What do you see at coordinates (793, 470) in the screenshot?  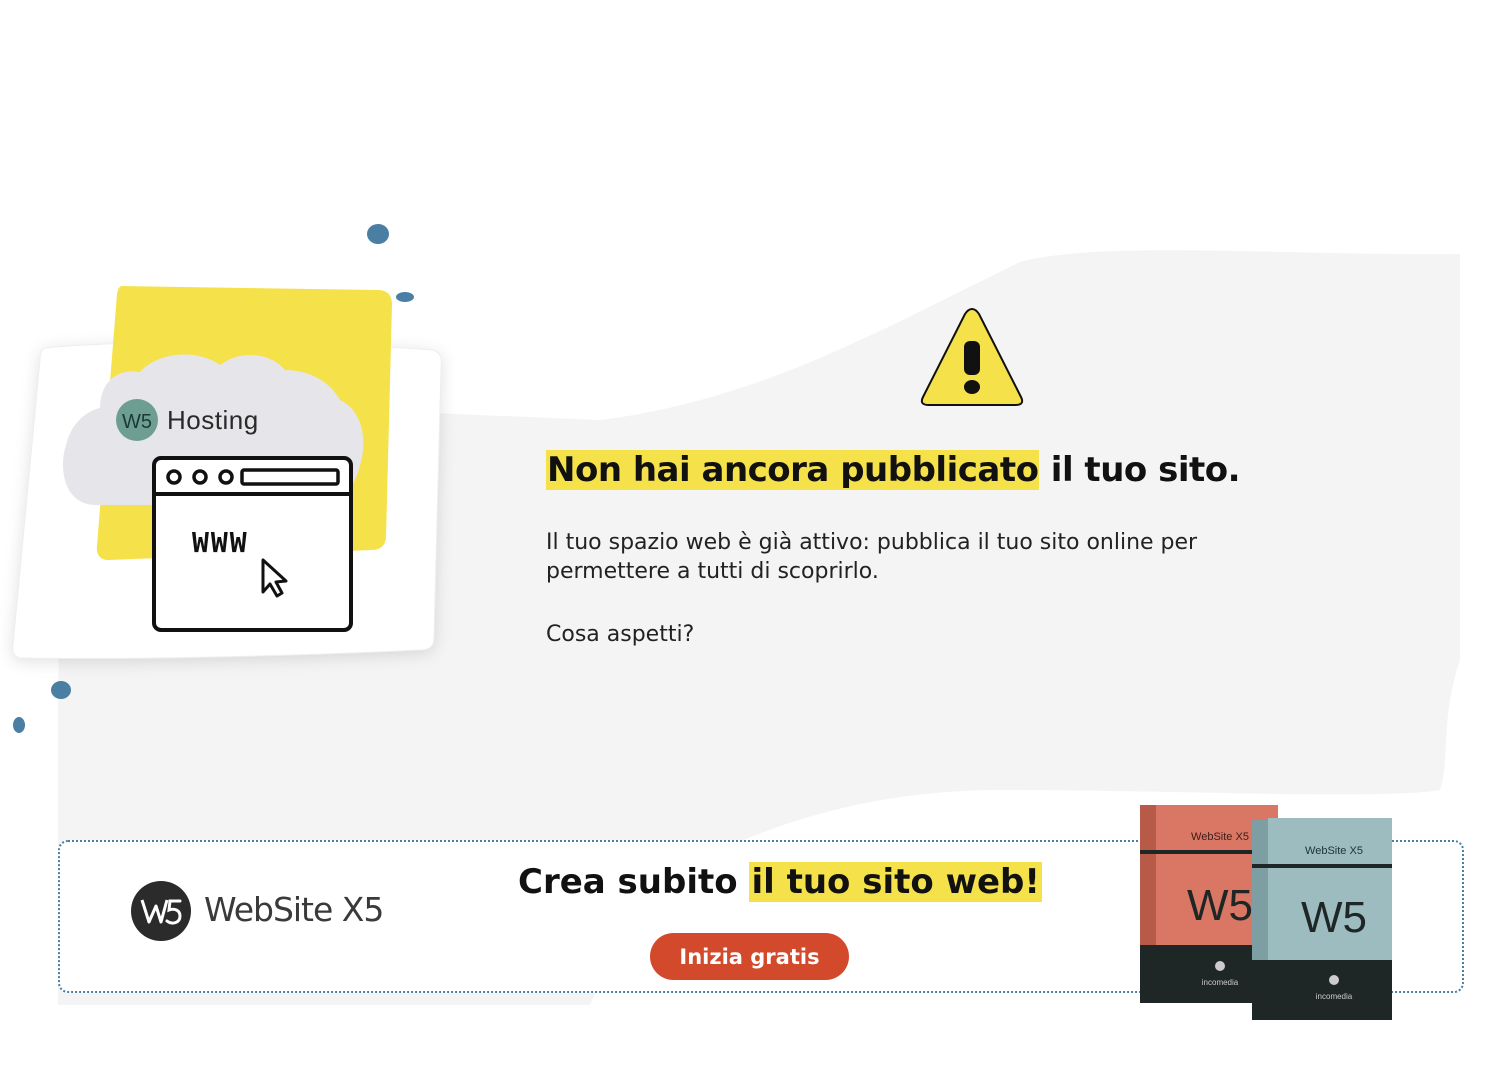 I see `headline-highlight: Non hai ancora pubblicato` at bounding box center [793, 470].